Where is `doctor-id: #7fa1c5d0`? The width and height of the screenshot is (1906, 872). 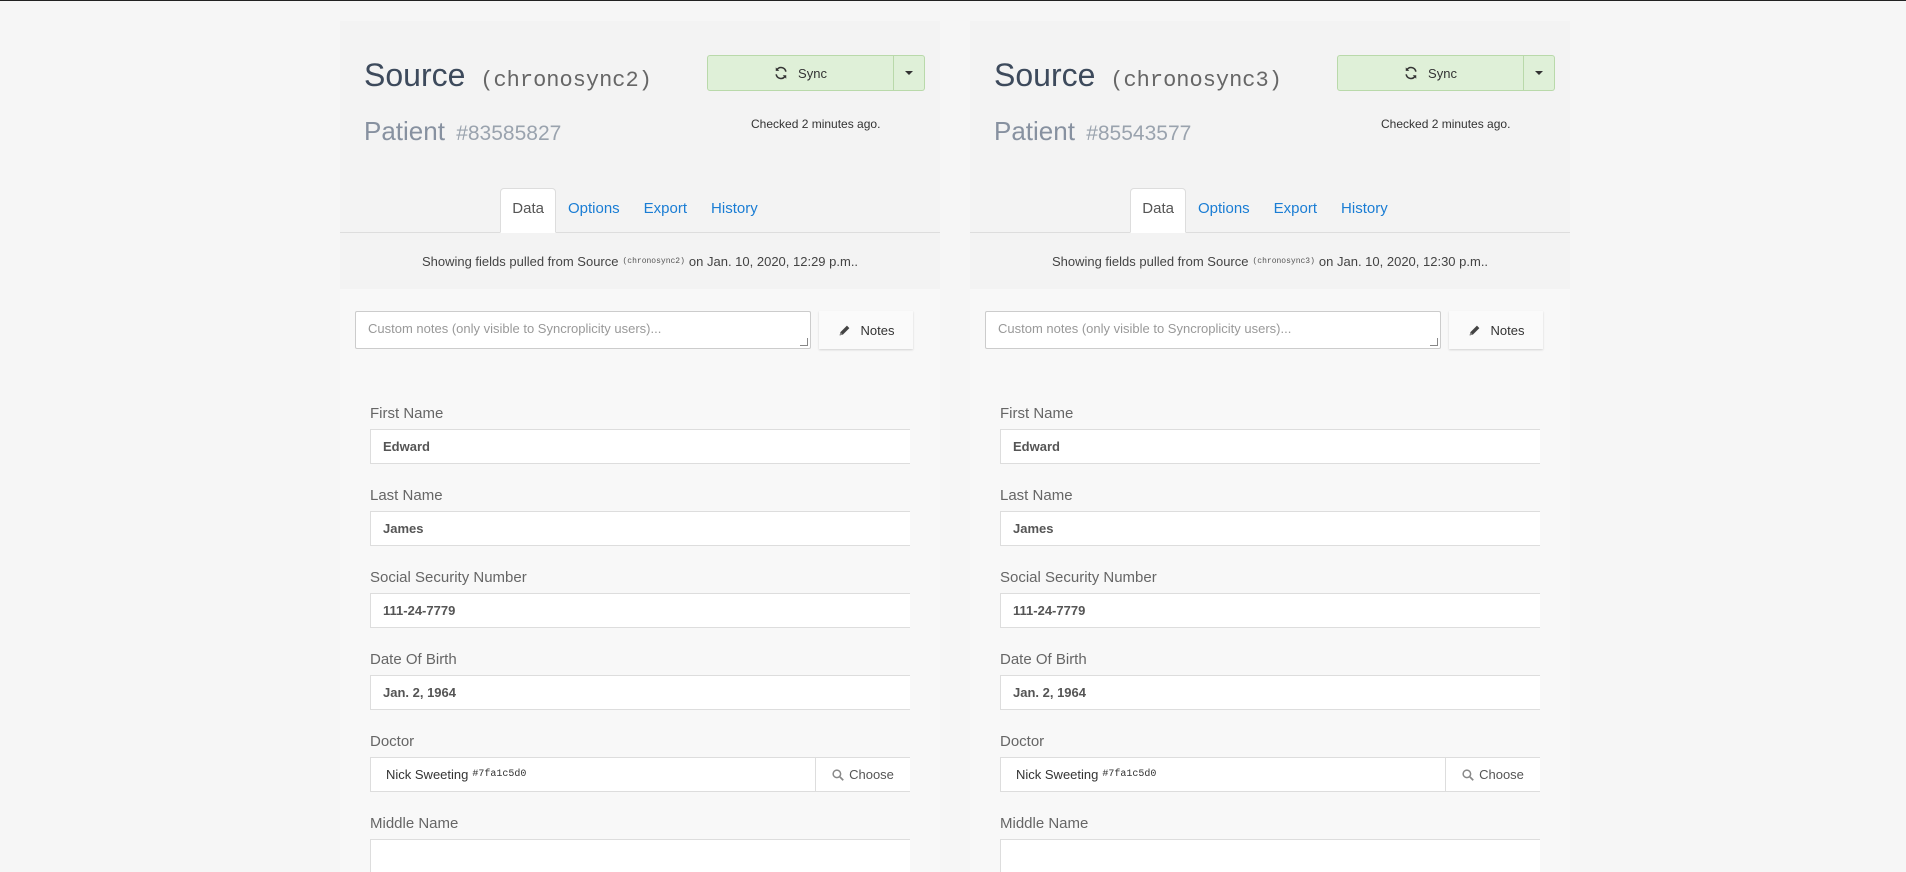
doctor-id: #7fa1c5d0 is located at coordinates (1129, 774).